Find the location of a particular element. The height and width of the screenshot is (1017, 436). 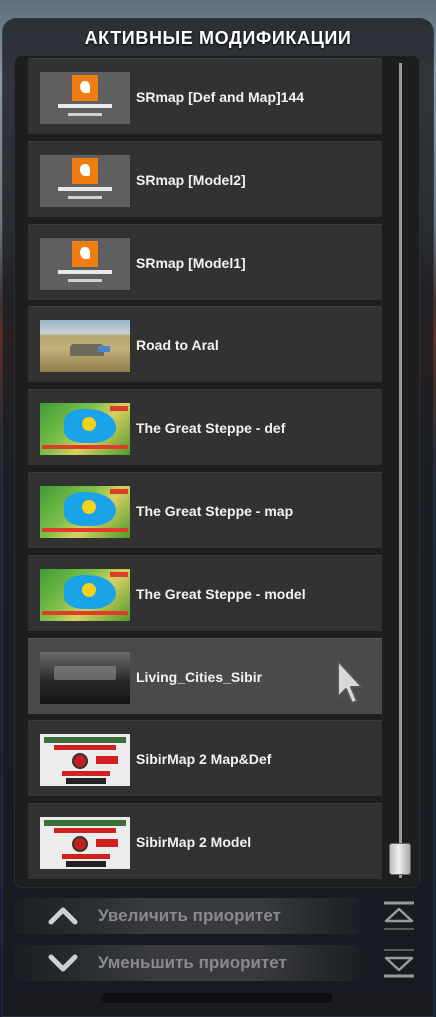

mod-item-living-cities-sibir: Living_Cities_Sibir is located at coordinates (205, 676).